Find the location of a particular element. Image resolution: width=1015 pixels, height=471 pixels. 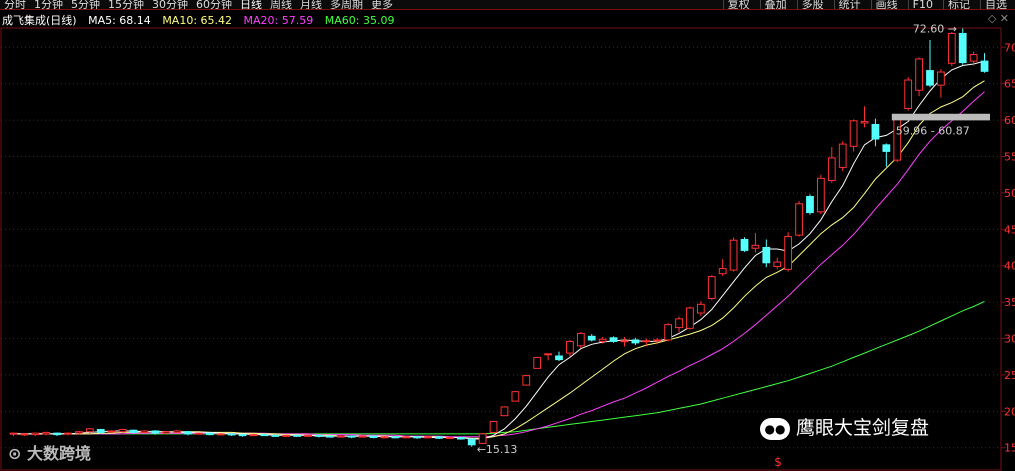

y-tick-label: 15 is located at coordinates (1009, 448).